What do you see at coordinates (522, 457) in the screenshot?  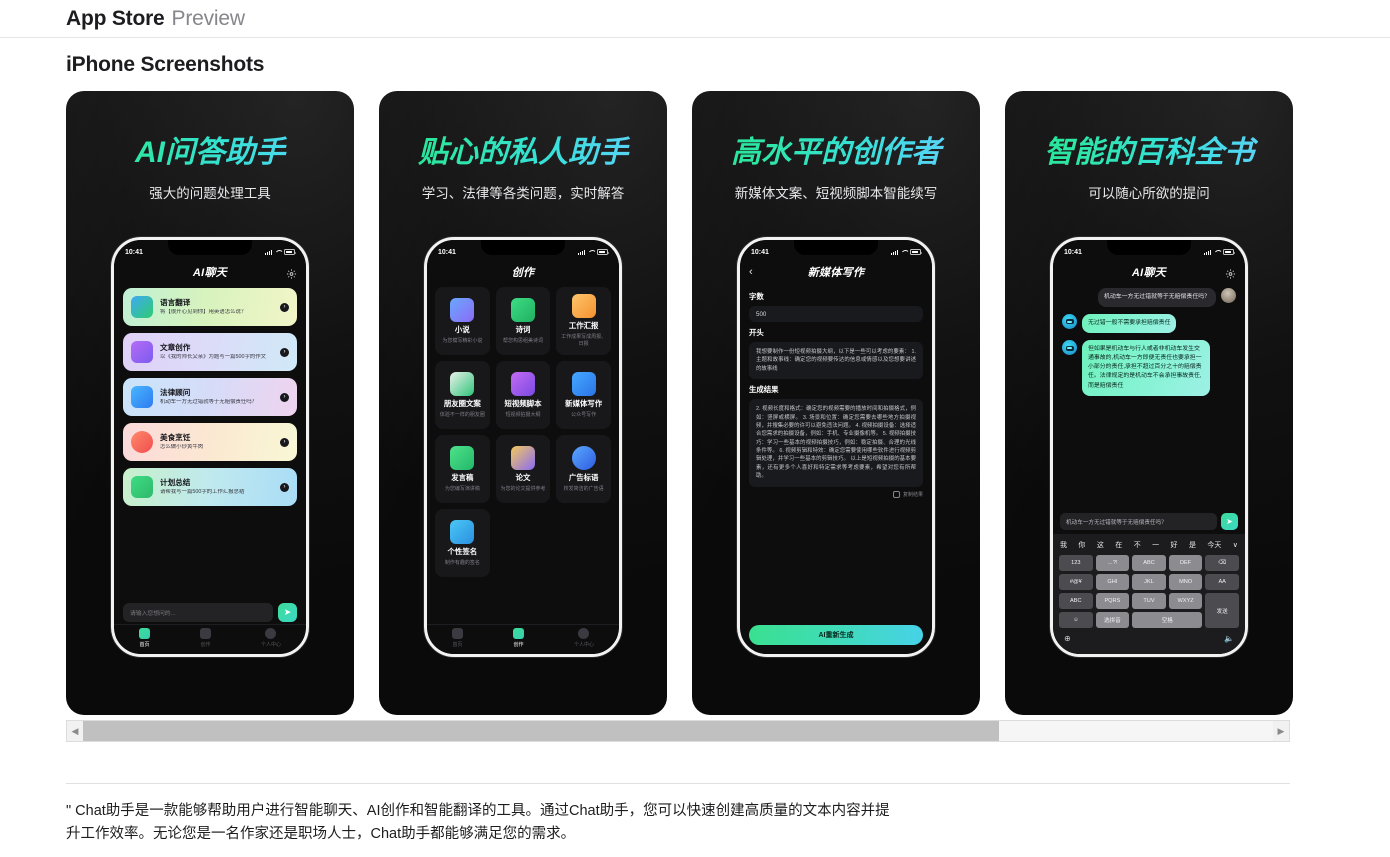 I see `thesis-icon` at bounding box center [522, 457].